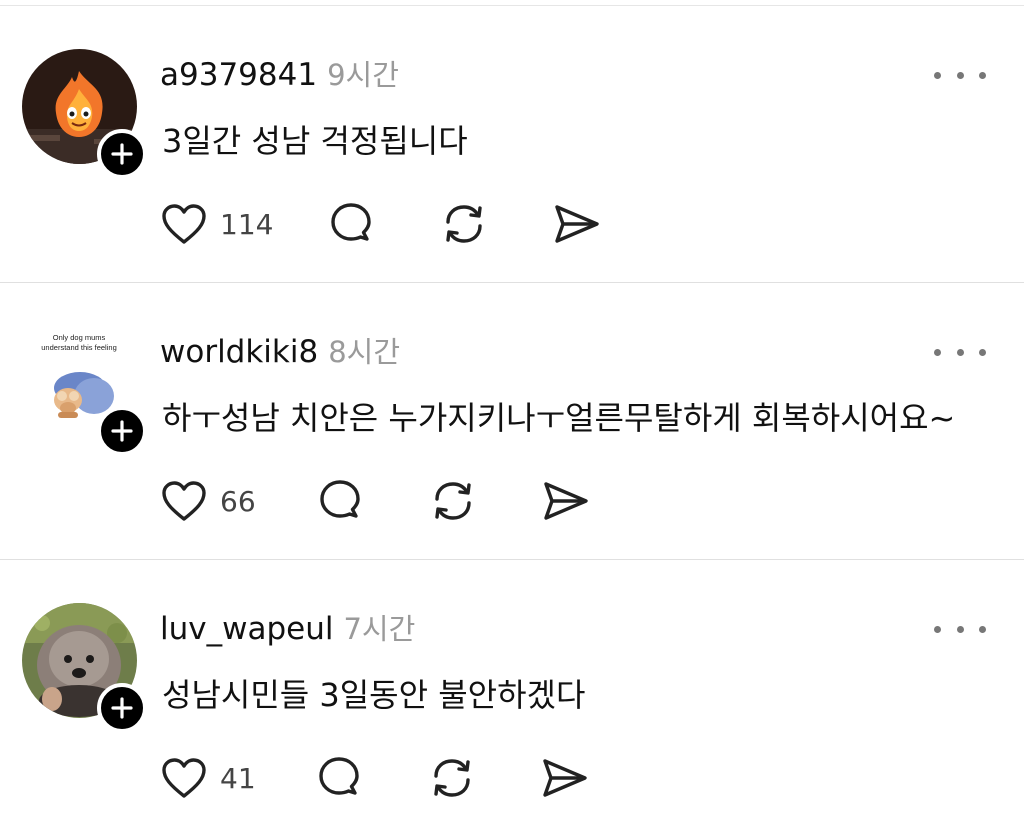 The image size is (1024, 829). Describe the element at coordinates (315, 141) in the screenshot. I see `post-text: 3일간 성남 걱정됩니다` at that location.